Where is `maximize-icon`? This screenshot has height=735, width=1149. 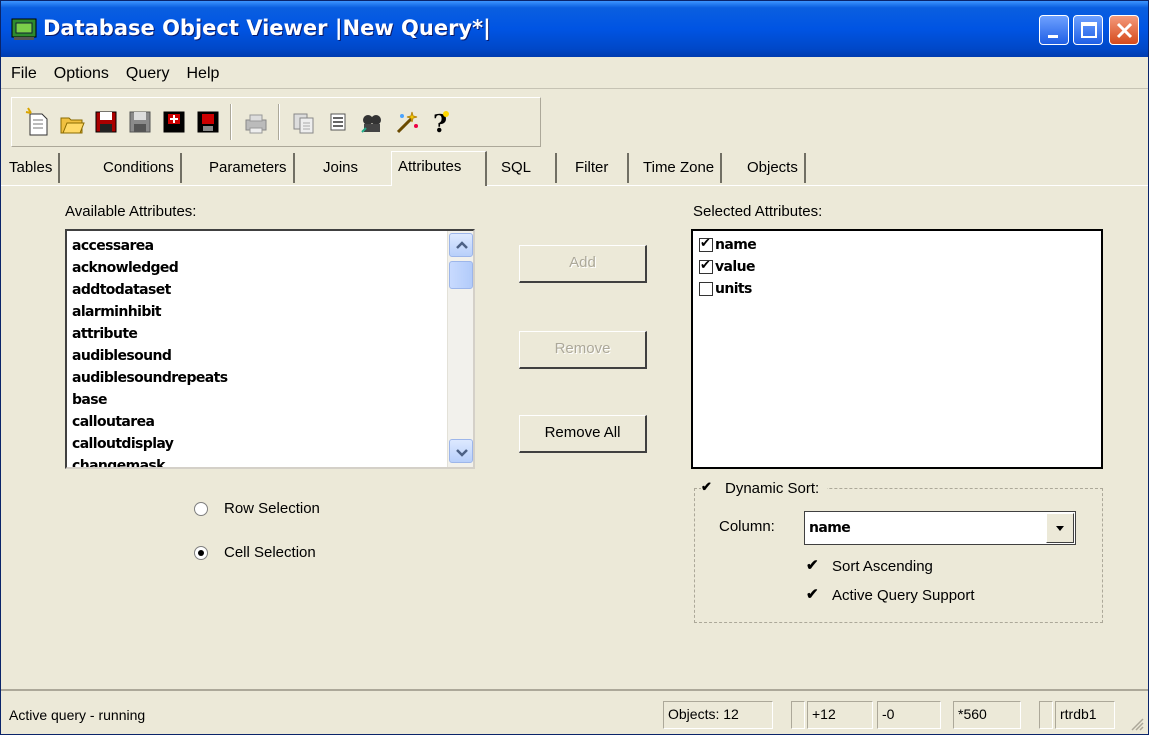 maximize-icon is located at coordinates (1089, 30).